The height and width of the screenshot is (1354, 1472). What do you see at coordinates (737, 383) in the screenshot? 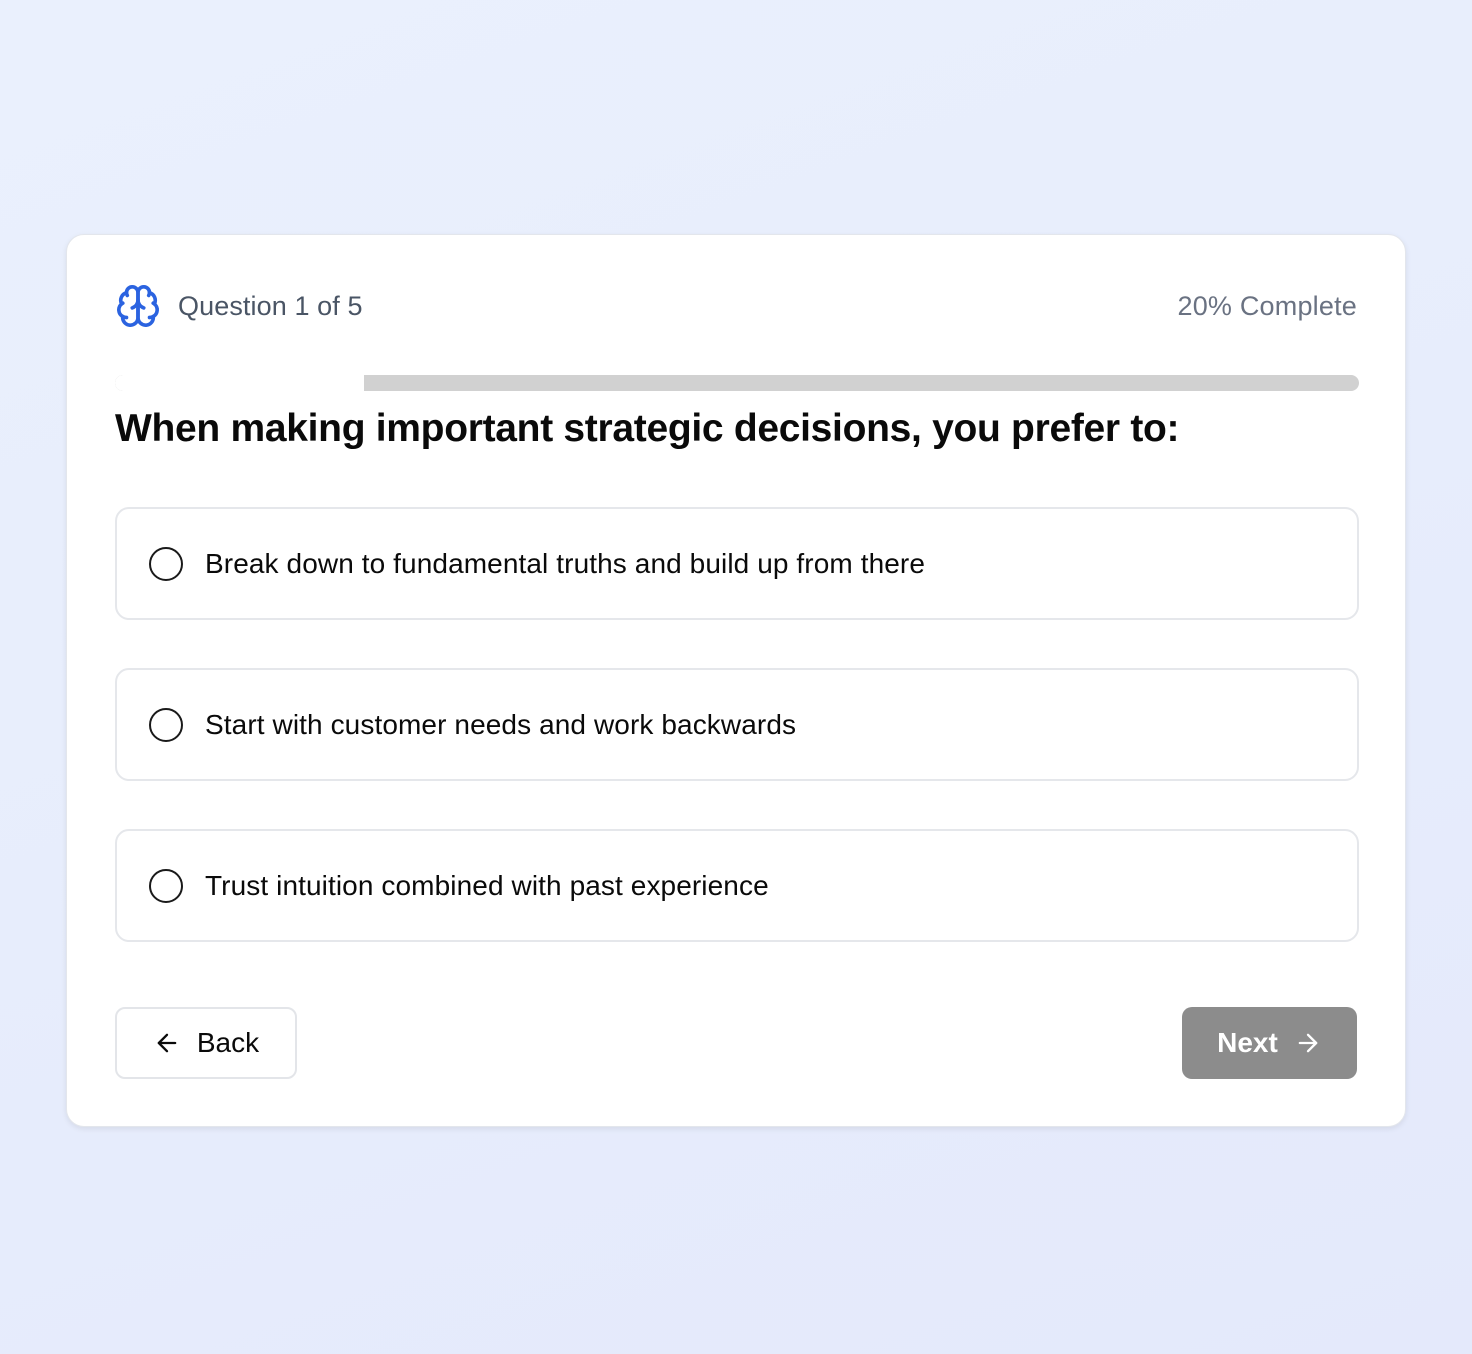
I see `progress-bar` at bounding box center [737, 383].